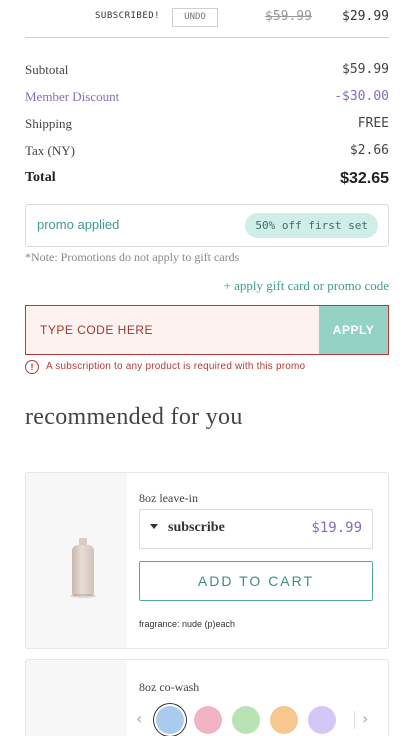 The height and width of the screenshot is (736, 414). I want to click on purchase-option-label: subscribe, so click(196, 527).